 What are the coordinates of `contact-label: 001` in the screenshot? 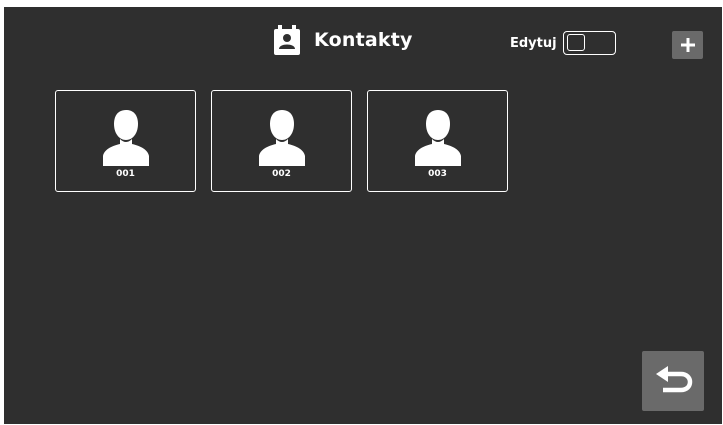 It's located at (125, 174).